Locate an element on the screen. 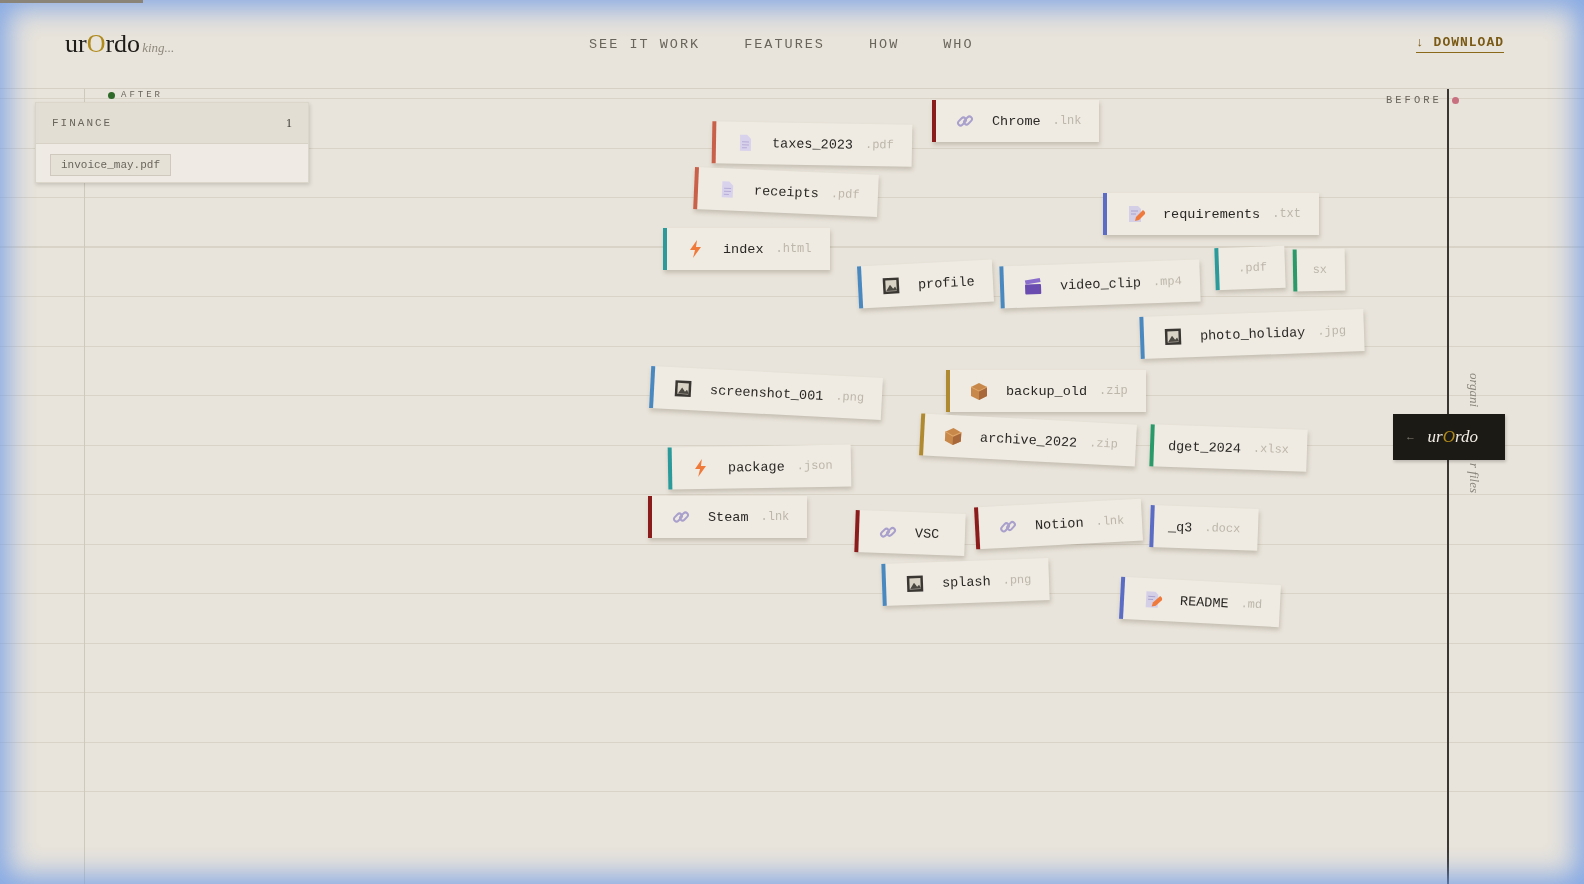 This screenshot has width=1584, height=884. nav-link: WHO is located at coordinates (958, 44).